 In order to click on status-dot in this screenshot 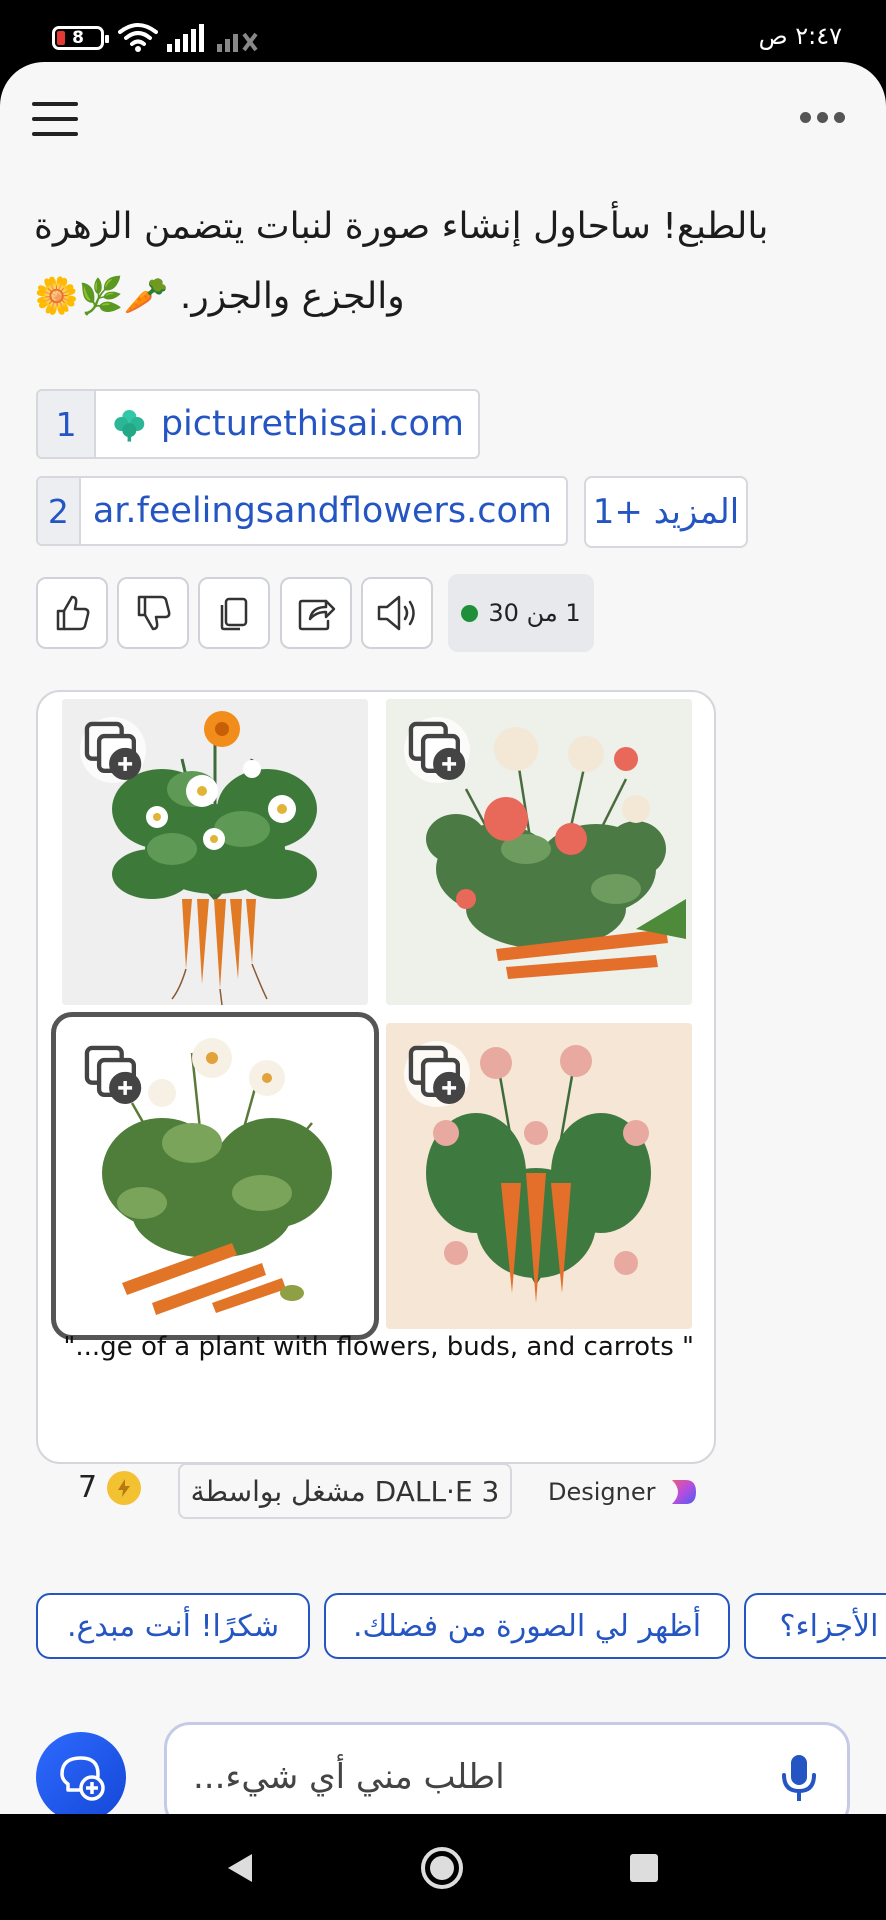, I will do `click(470, 613)`.